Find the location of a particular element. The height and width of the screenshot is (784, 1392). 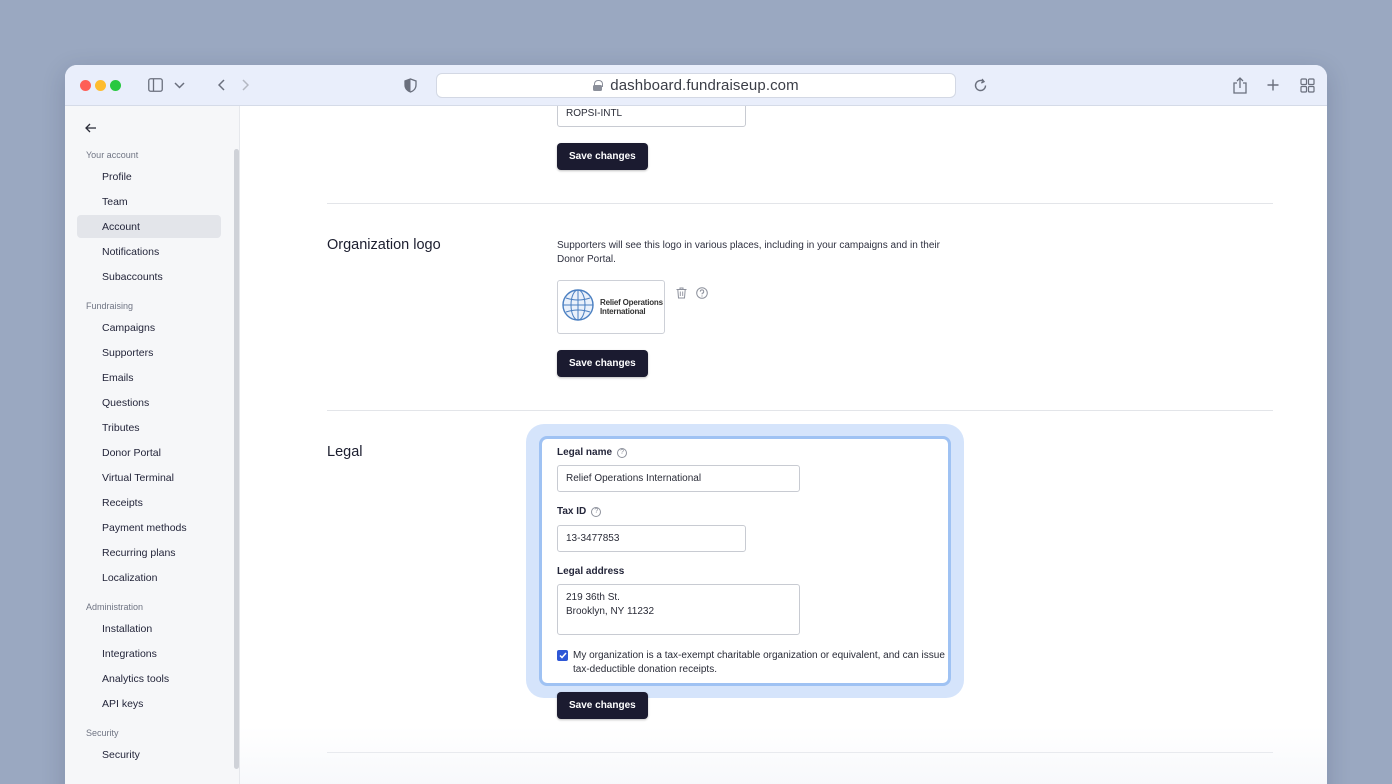

address-bar: dashboard.fundraiseup.com is located at coordinates (696, 85).